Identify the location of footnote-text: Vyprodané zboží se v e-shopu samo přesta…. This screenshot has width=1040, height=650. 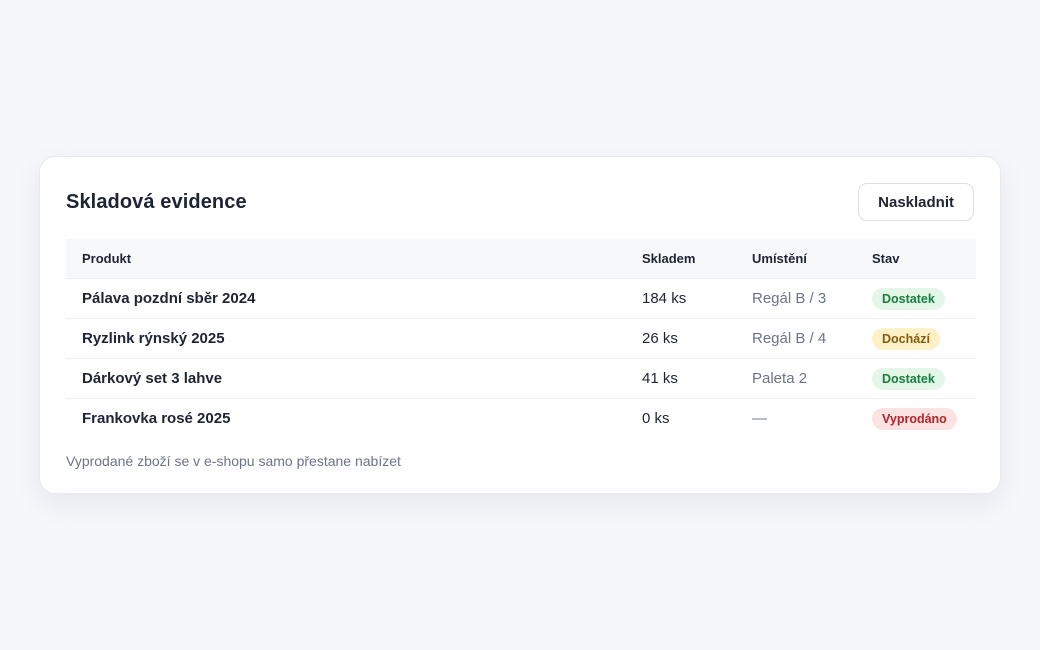
(233, 461).